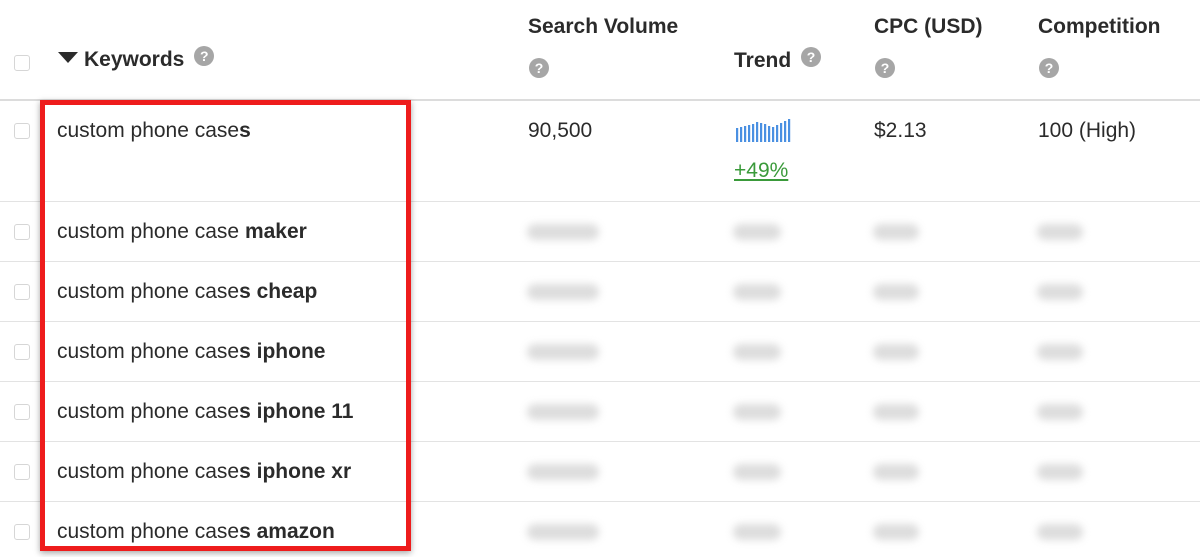 This screenshot has height=557, width=1200. What do you see at coordinates (22, 63) in the screenshot?
I see `select-all-checkbox` at bounding box center [22, 63].